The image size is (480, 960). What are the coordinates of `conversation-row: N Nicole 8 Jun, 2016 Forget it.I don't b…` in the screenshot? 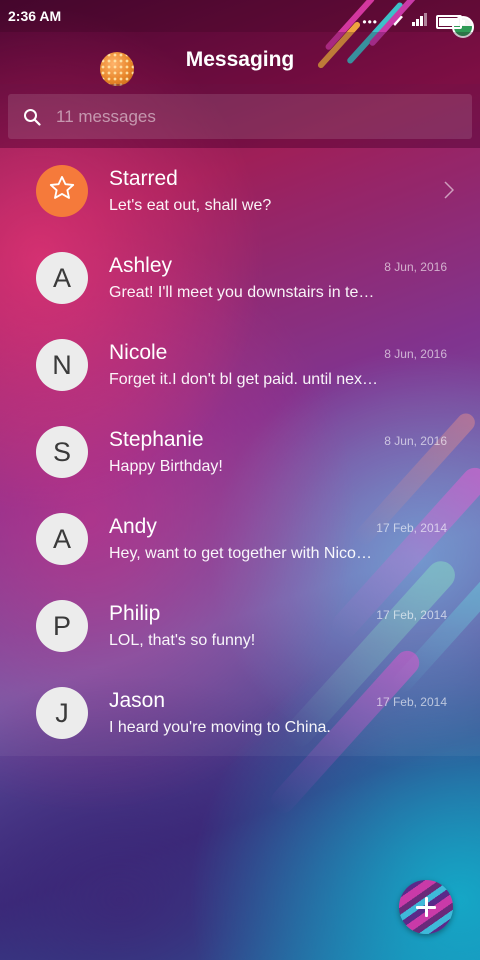 It's located at (240, 365).